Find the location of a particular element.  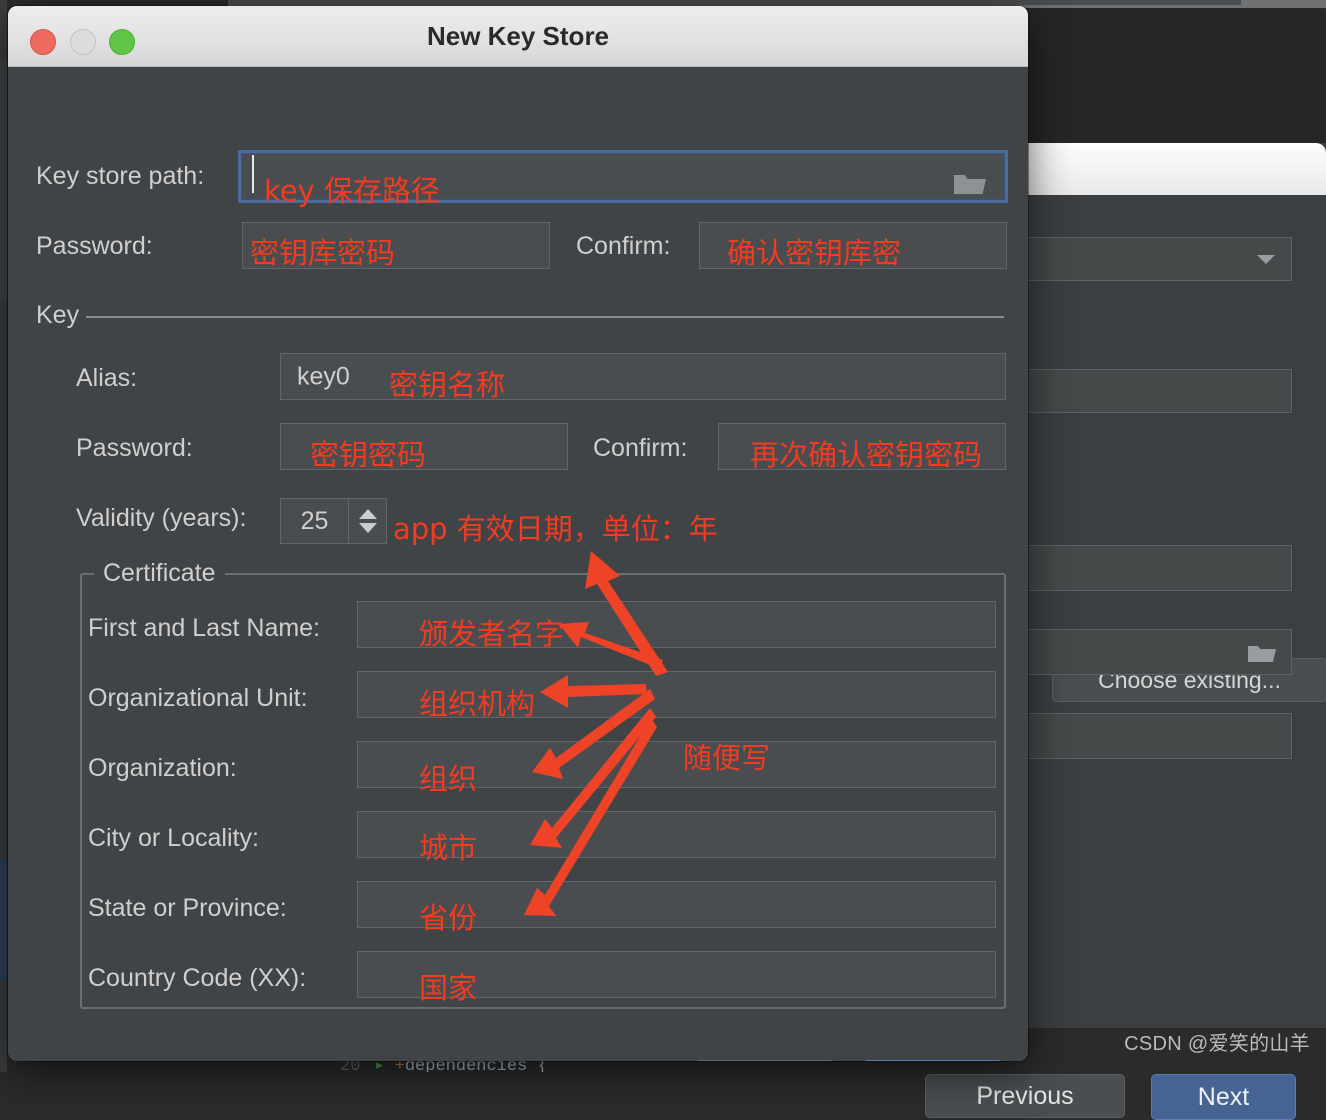

ok-button: OK is located at coordinates (933, 1060).